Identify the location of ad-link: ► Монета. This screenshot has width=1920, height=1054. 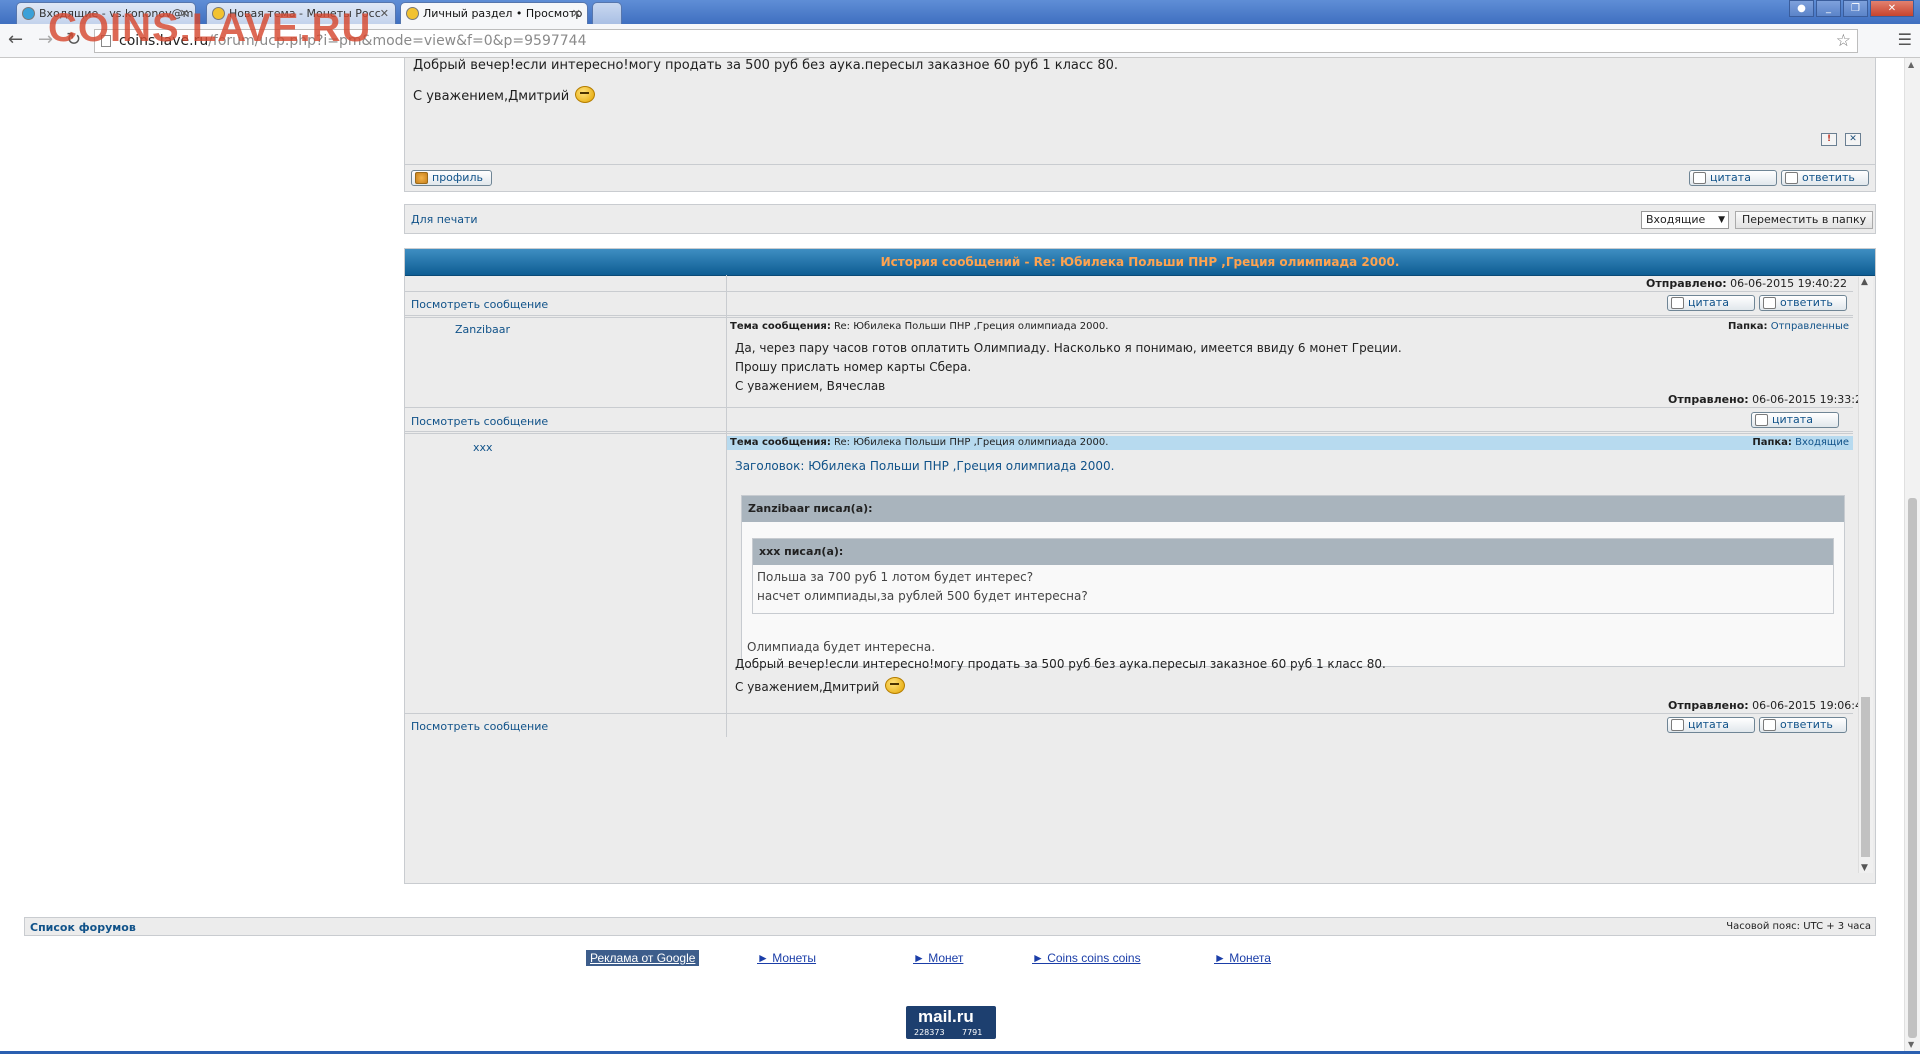
(1242, 958).